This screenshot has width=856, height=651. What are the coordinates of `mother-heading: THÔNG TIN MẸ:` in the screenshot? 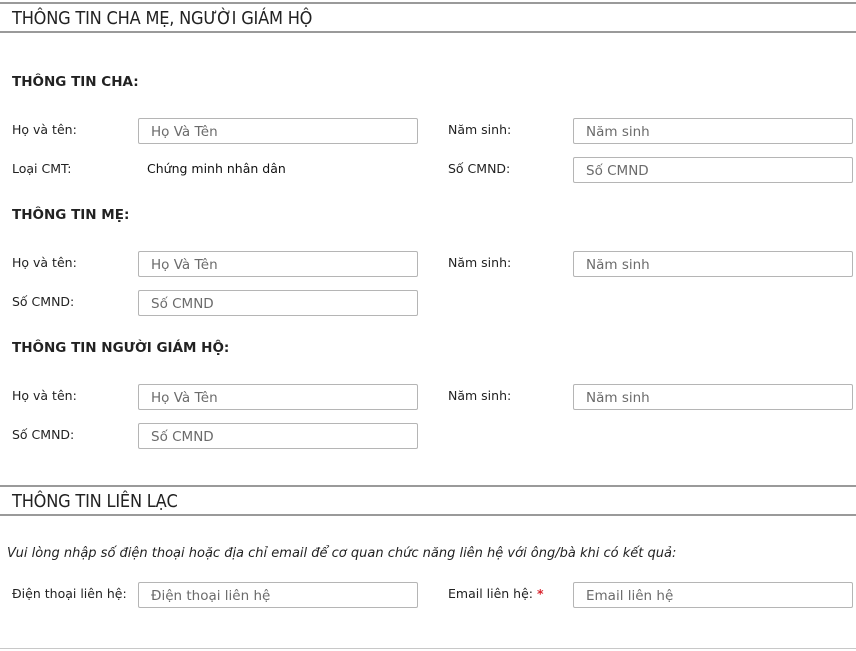 It's located at (71, 215).